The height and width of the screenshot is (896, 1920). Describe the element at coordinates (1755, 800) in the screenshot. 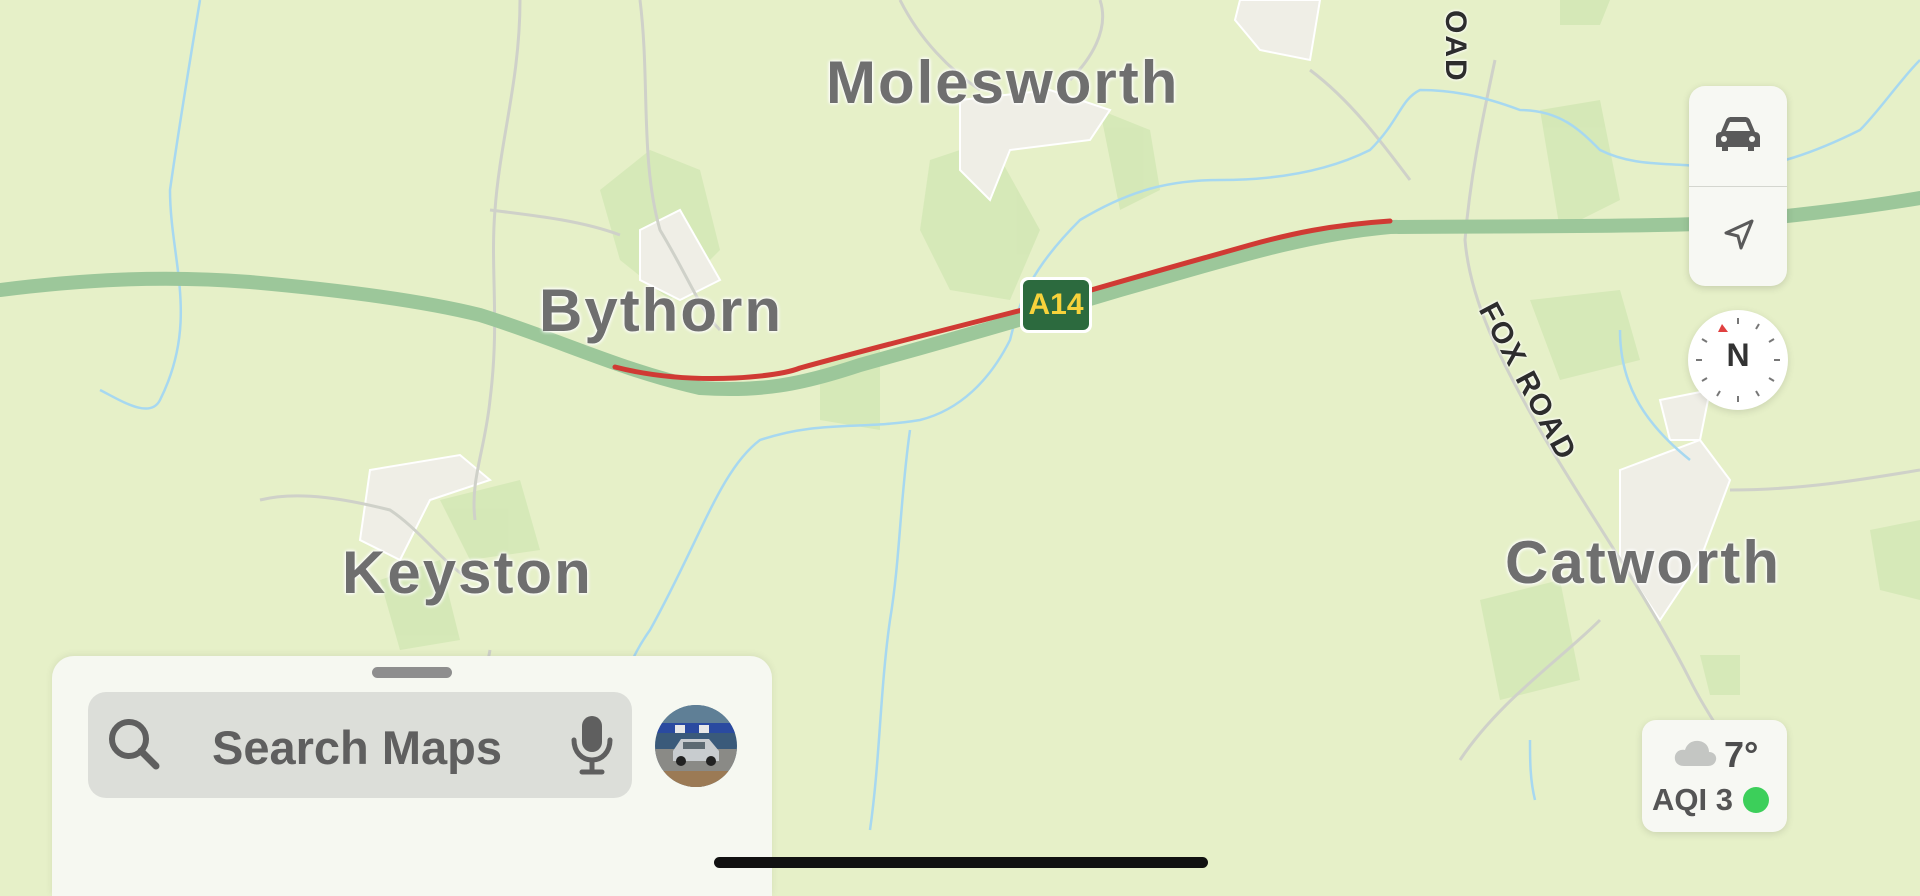

I see `aqi-status-dot` at that location.